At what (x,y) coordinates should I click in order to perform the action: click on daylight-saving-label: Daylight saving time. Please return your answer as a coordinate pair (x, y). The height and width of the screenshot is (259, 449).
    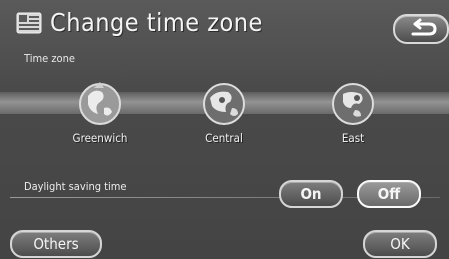
    Looking at the image, I should click on (75, 186).